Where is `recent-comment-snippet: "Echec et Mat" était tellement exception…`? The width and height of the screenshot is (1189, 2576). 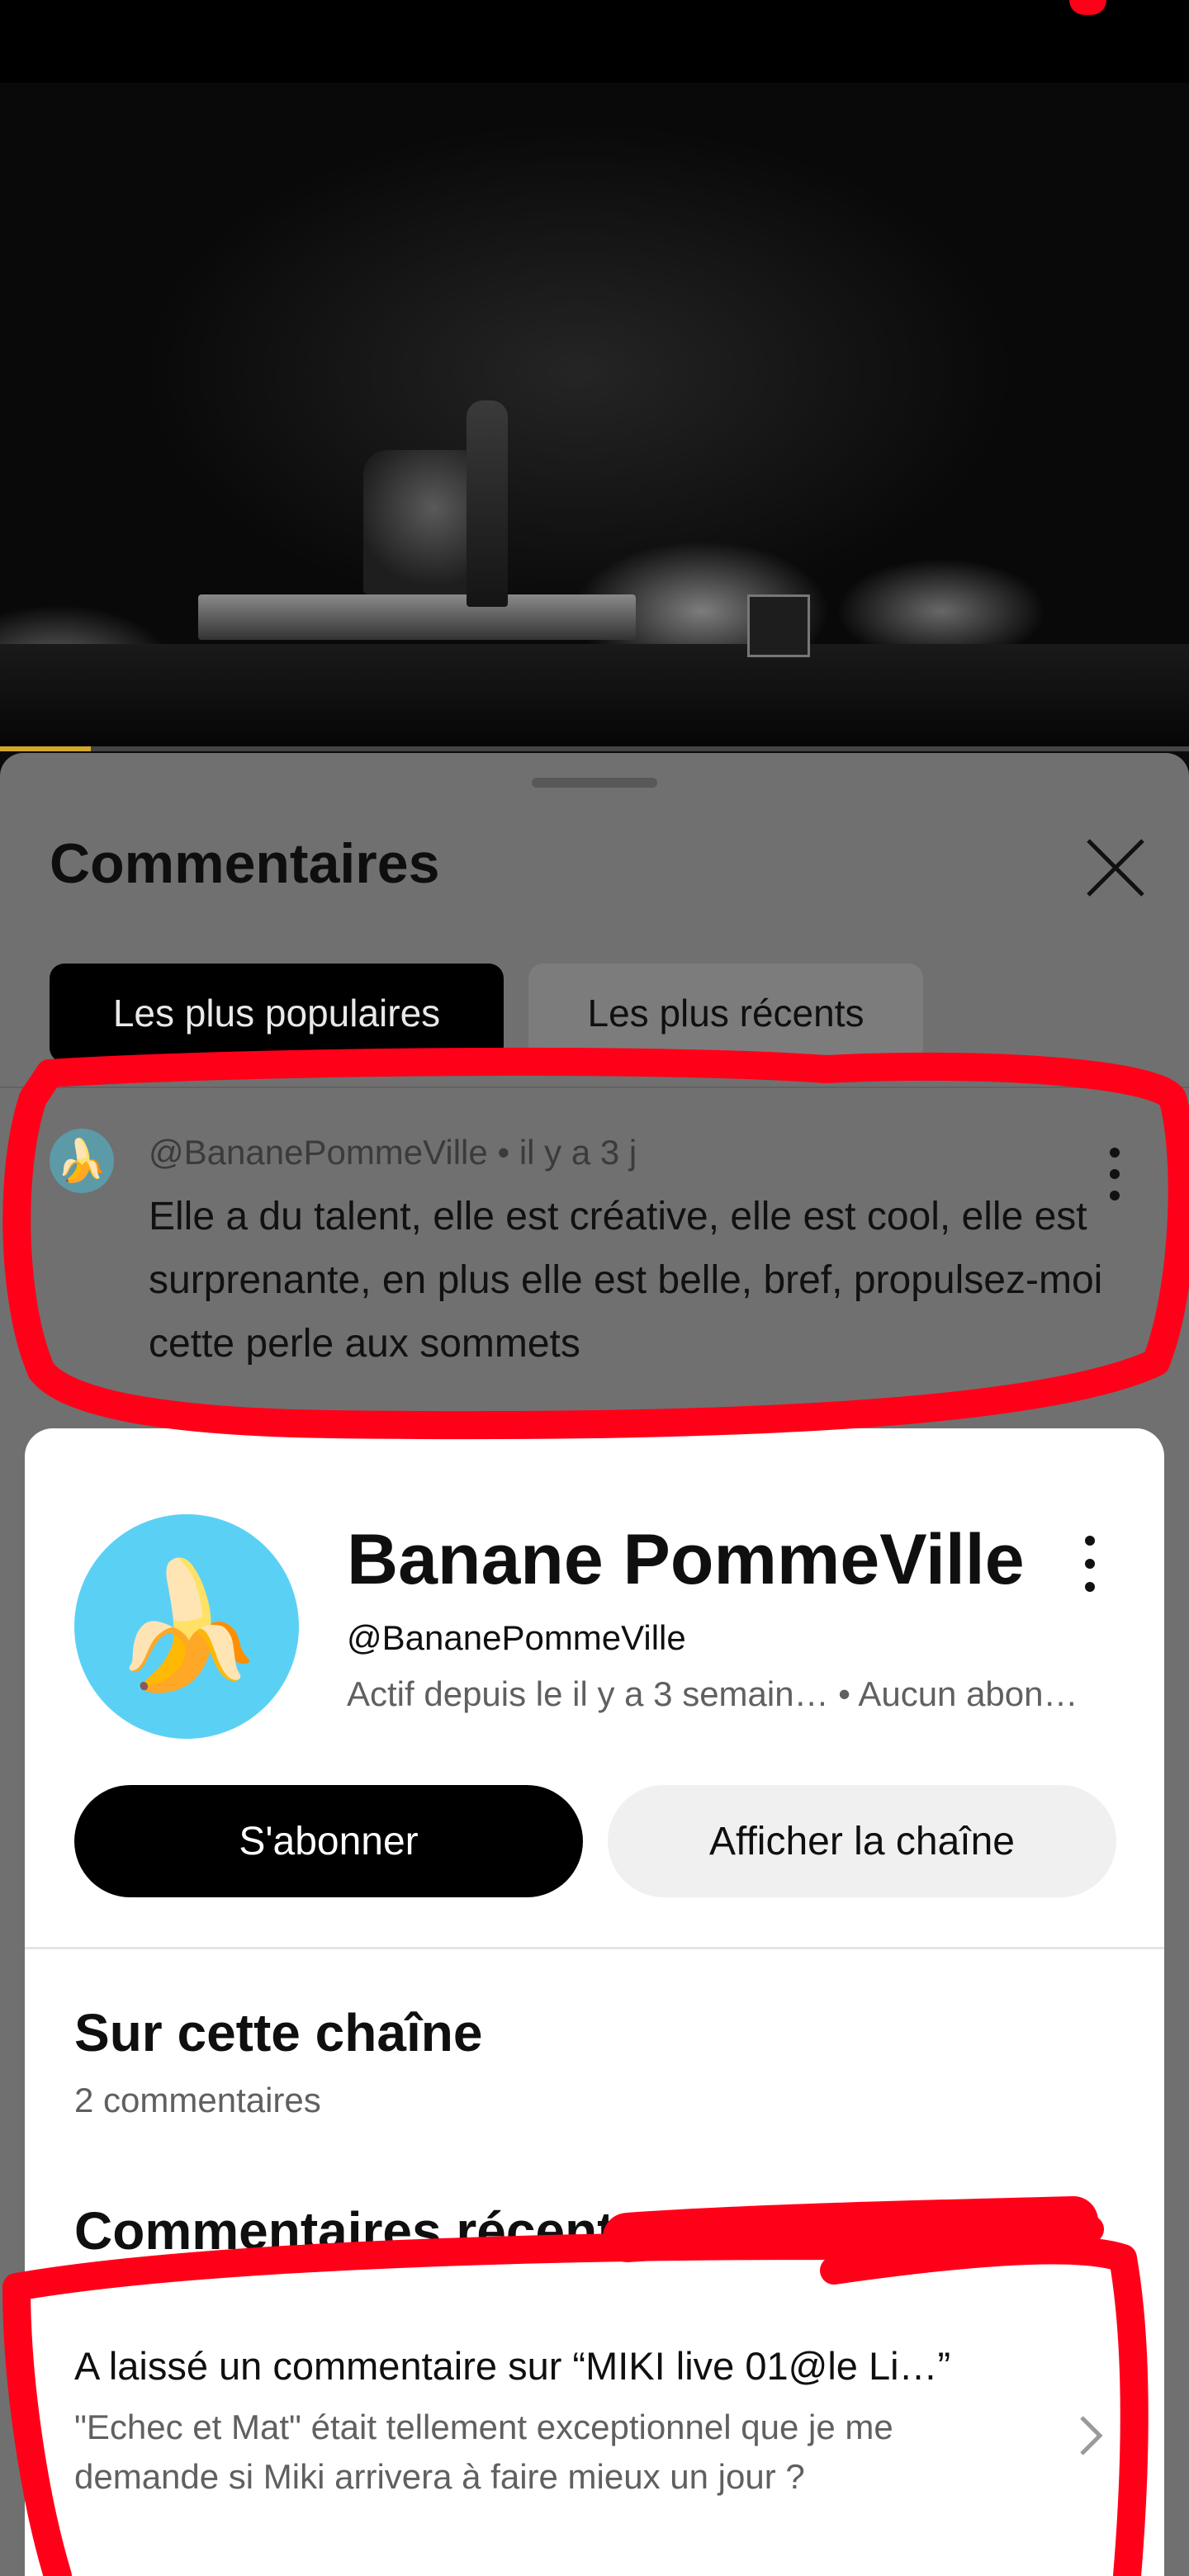
recent-comment-snippet: "Echec et Mat" était tellement exception… is located at coordinates (549, 2452).